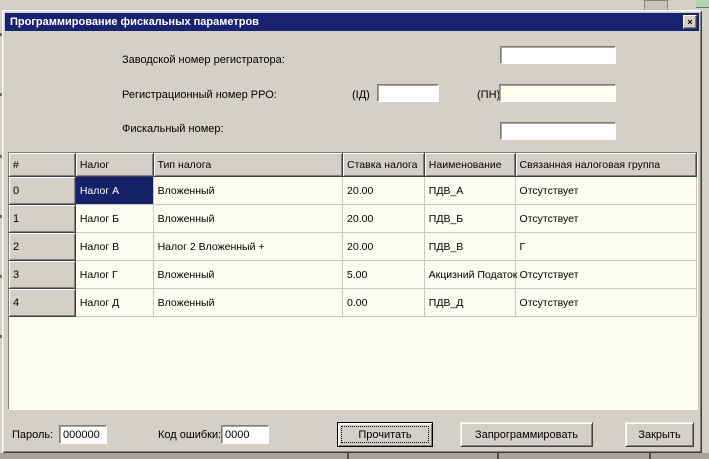 The width and height of the screenshot is (709, 459). Describe the element at coordinates (384, 165) in the screenshot. I see `column-header-rate: Ставка налога` at that location.